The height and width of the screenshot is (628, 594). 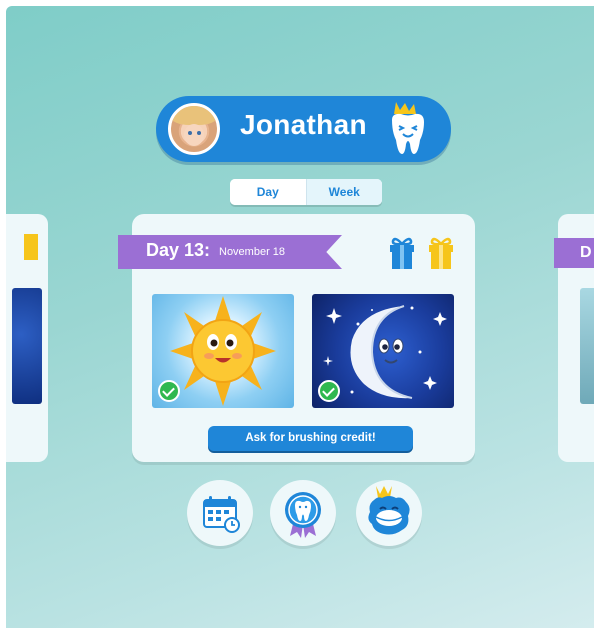 I want to click on tooth-crown-icon, so click(x=408, y=128).